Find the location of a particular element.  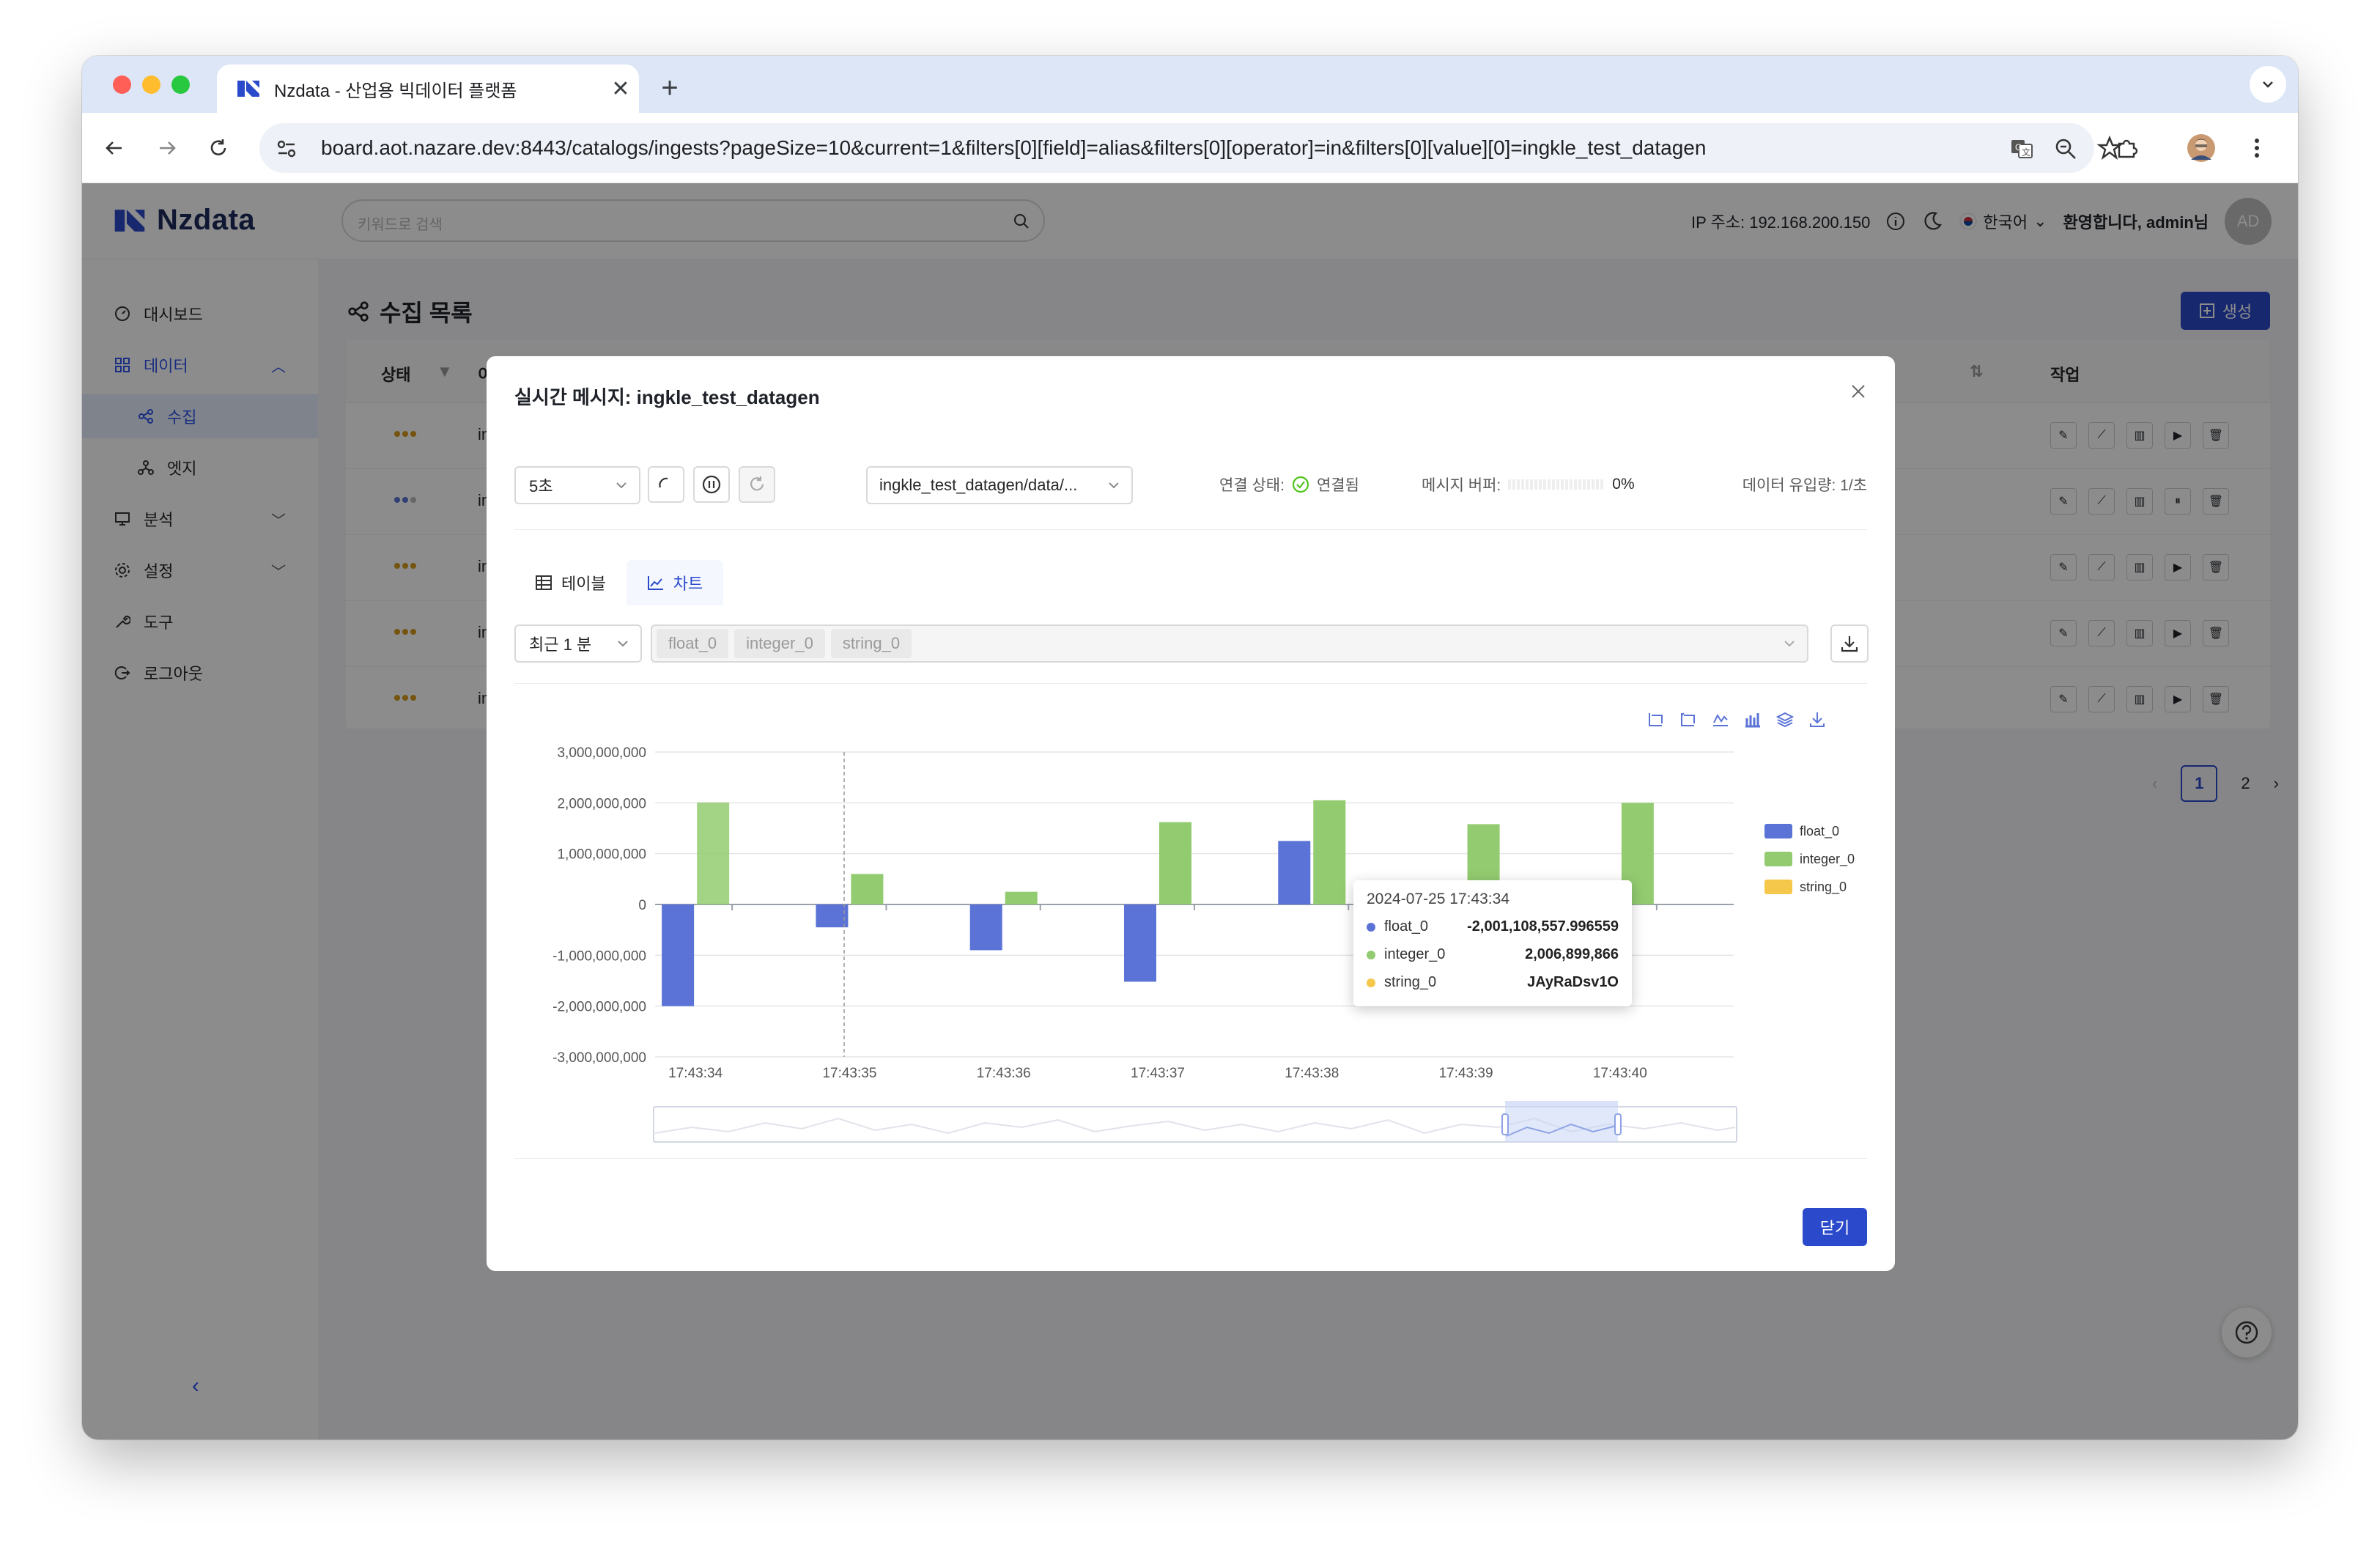

forward-button is located at coordinates (167, 148).